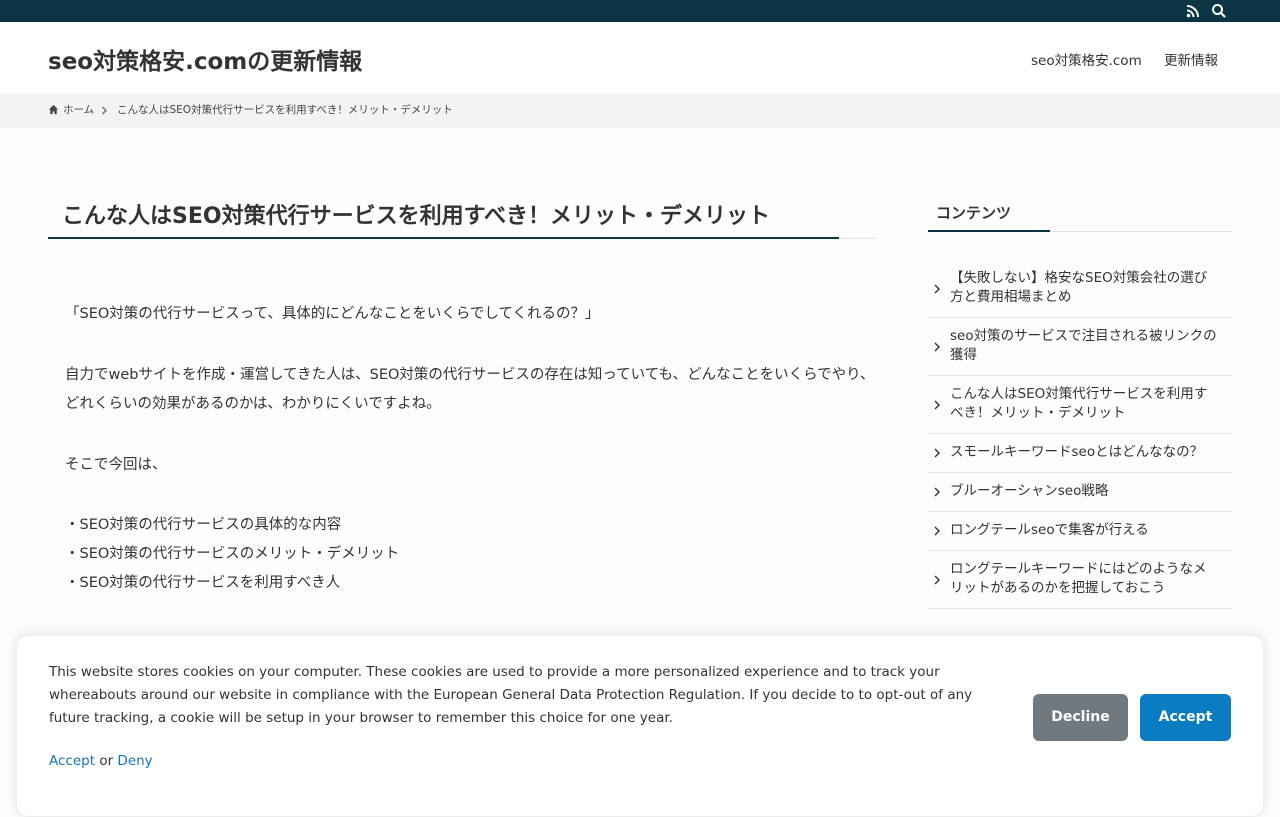 This screenshot has width=1280, height=817. Describe the element at coordinates (116, 465) in the screenshot. I see `paragraph-today: そこで今回は、` at that location.